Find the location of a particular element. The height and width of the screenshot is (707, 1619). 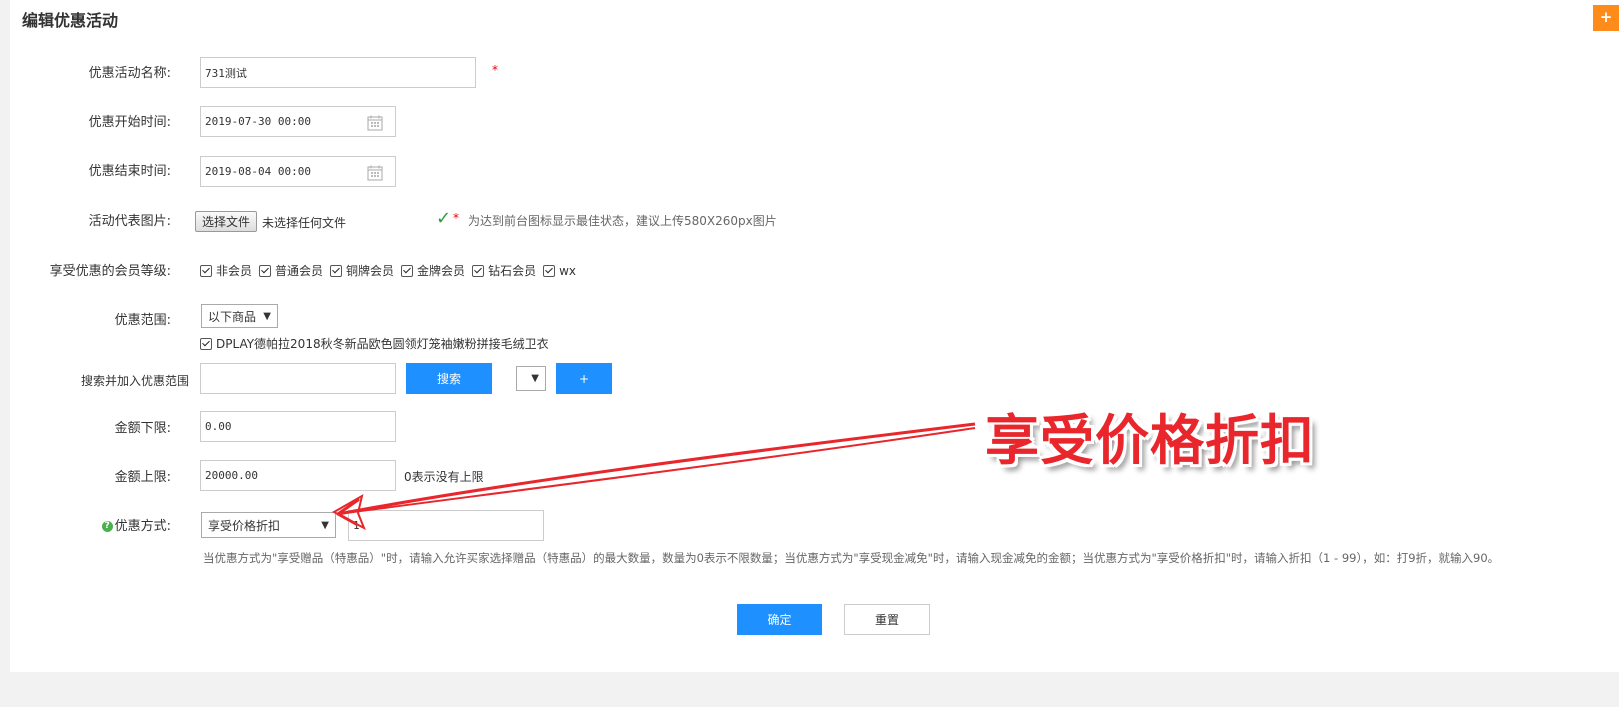

annotation-label: 享受价格折扣 is located at coordinates (1150, 440).